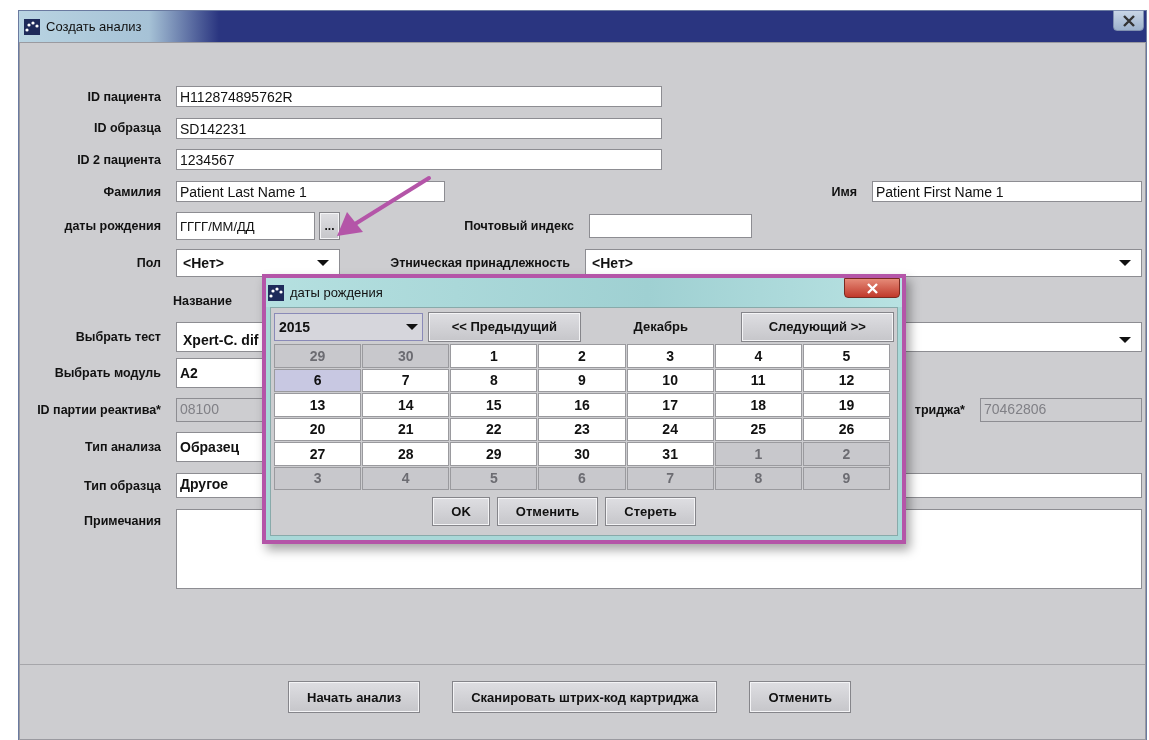 This screenshot has width=1149, height=740. What do you see at coordinates (406, 429) in the screenshot?
I see `day-cell: 21` at bounding box center [406, 429].